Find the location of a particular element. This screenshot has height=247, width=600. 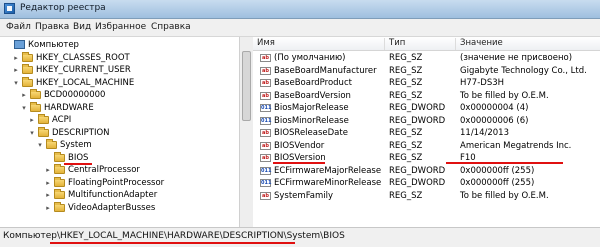

tree-item: ▾ HKEY_LOCAL_MACHINE is located at coordinates (119, 82).